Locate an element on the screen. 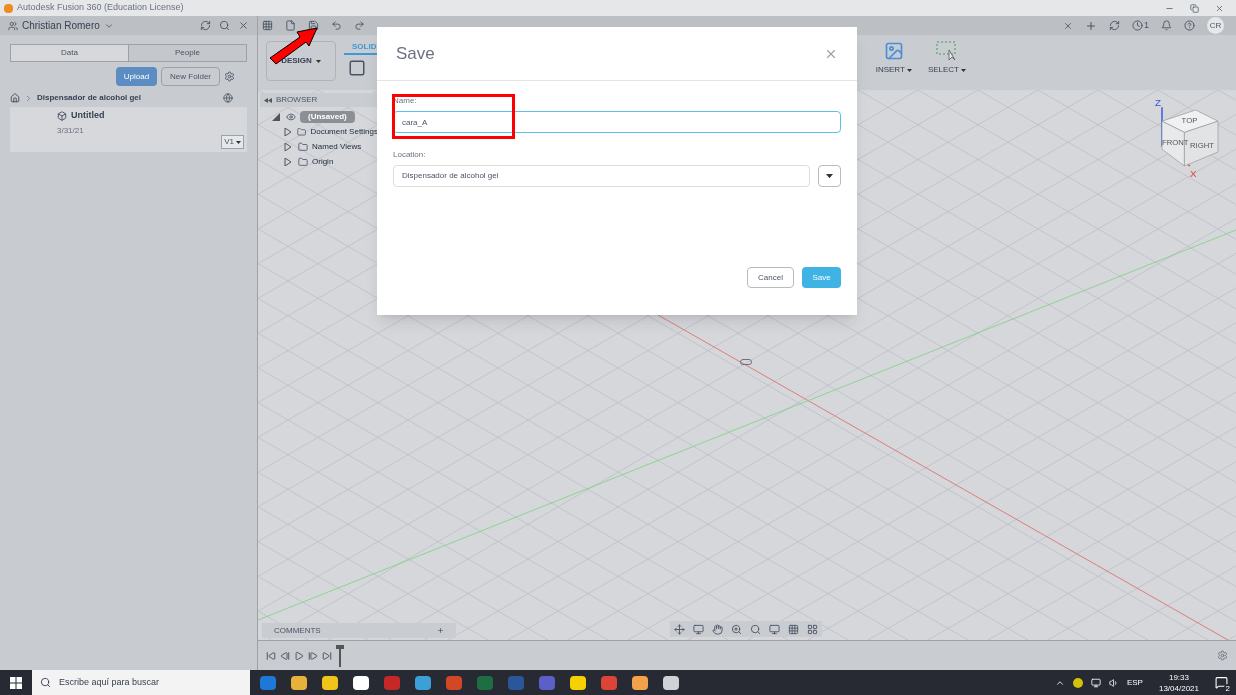 The width and height of the screenshot is (1236, 695). grid-settings-icon is located at coordinates (793, 629).